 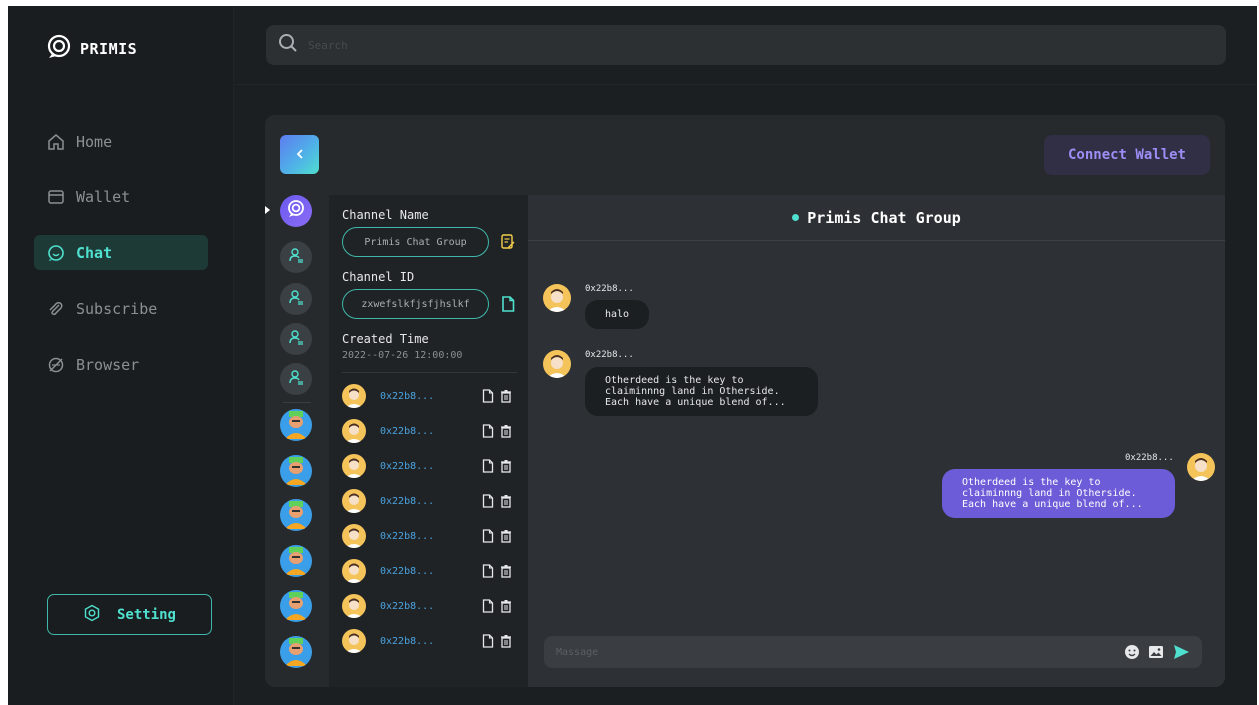 What do you see at coordinates (121, 252) in the screenshot?
I see `sidebar-item-chat: Chat` at bounding box center [121, 252].